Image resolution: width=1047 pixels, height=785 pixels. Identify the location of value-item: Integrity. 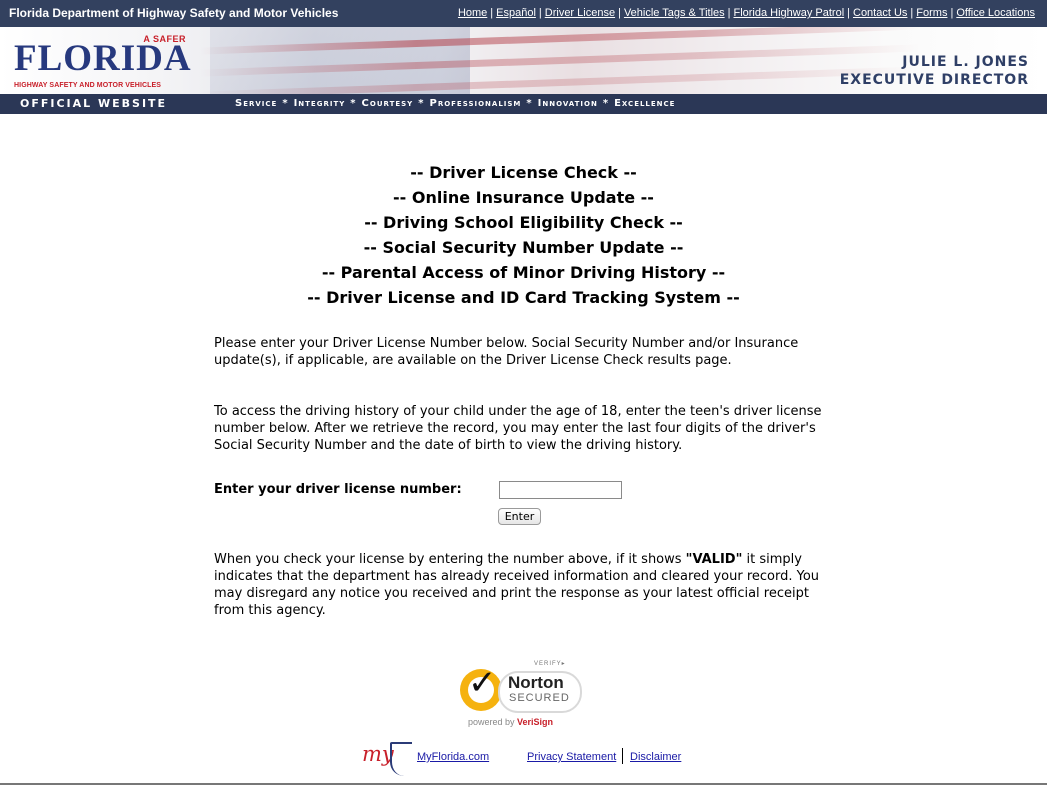
(319, 103).